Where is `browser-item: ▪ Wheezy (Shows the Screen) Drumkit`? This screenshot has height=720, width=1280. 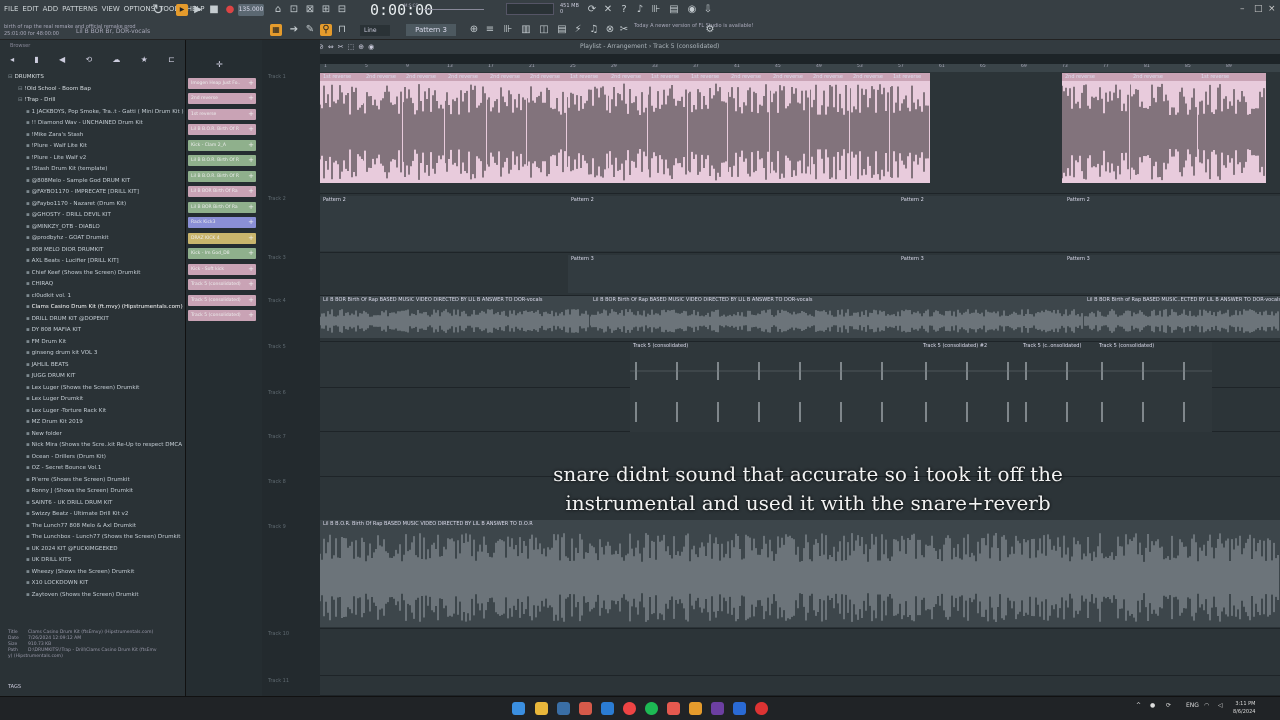
browser-item: ▪ Wheezy (Shows the Screen) Drumkit is located at coordinates (92, 573).